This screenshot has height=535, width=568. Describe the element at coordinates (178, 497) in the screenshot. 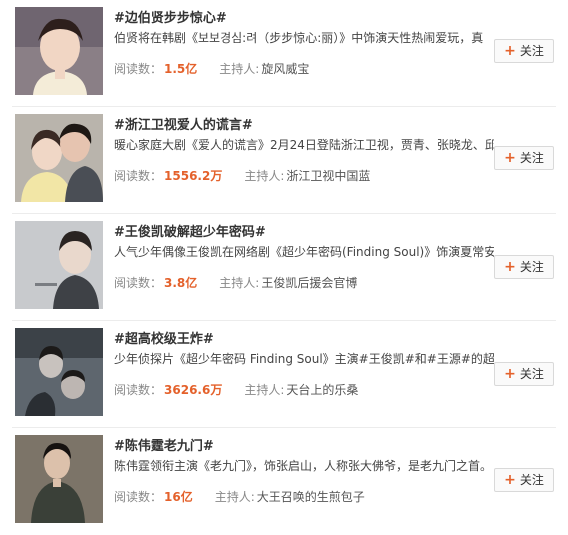

I see `read-count: 16亿` at that location.